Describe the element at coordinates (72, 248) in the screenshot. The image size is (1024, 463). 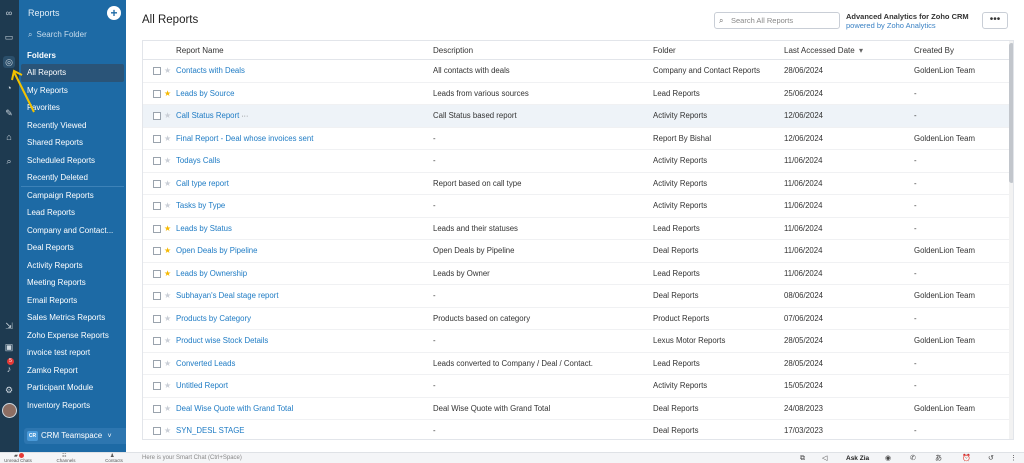
I see `sidebar-item-deal-reports: Deal Reports` at that location.